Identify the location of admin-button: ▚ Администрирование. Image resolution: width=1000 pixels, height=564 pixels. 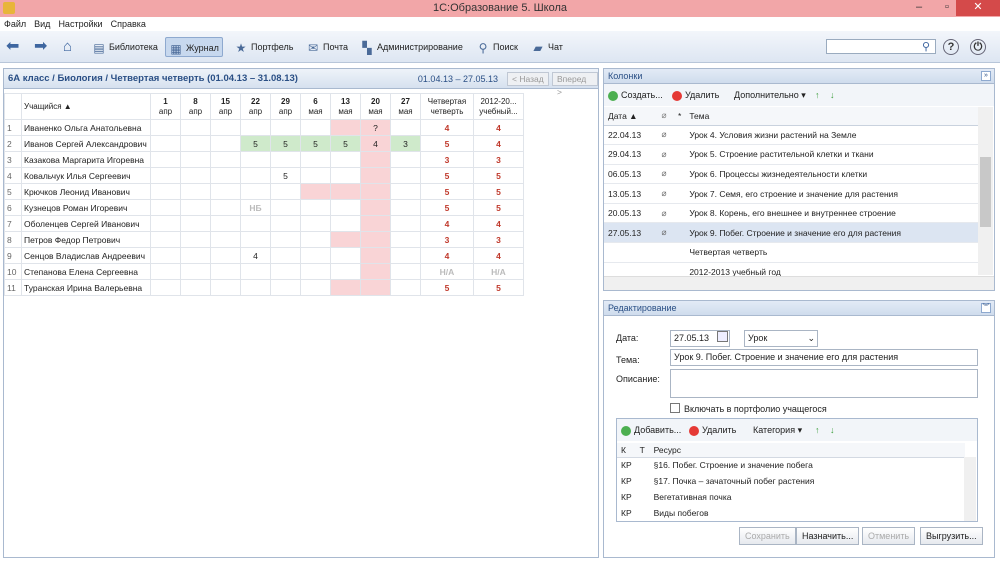
(411, 47).